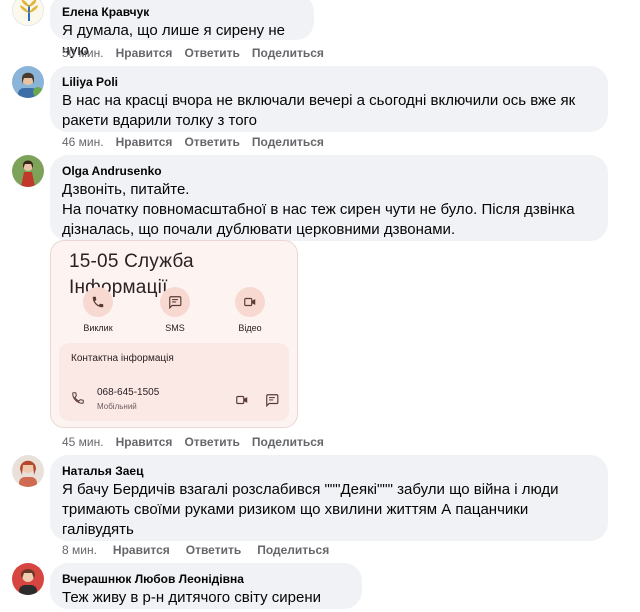 This screenshot has height=612, width=640. Describe the element at coordinates (79, 550) in the screenshot. I see `comment-time: 8 мин.` at that location.